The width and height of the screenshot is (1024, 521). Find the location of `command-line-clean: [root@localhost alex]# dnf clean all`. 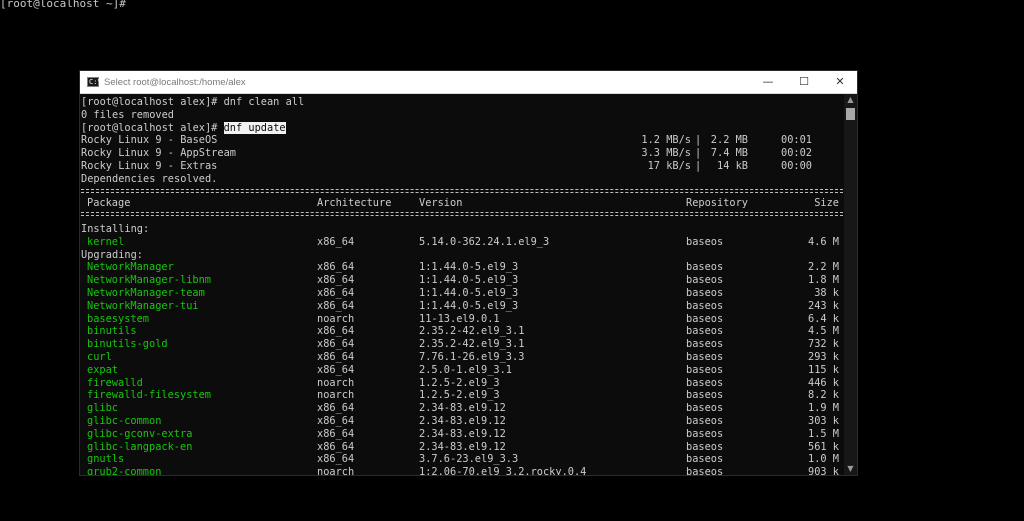

command-line-clean: [root@localhost alex]# dnf clean all is located at coordinates (193, 102).